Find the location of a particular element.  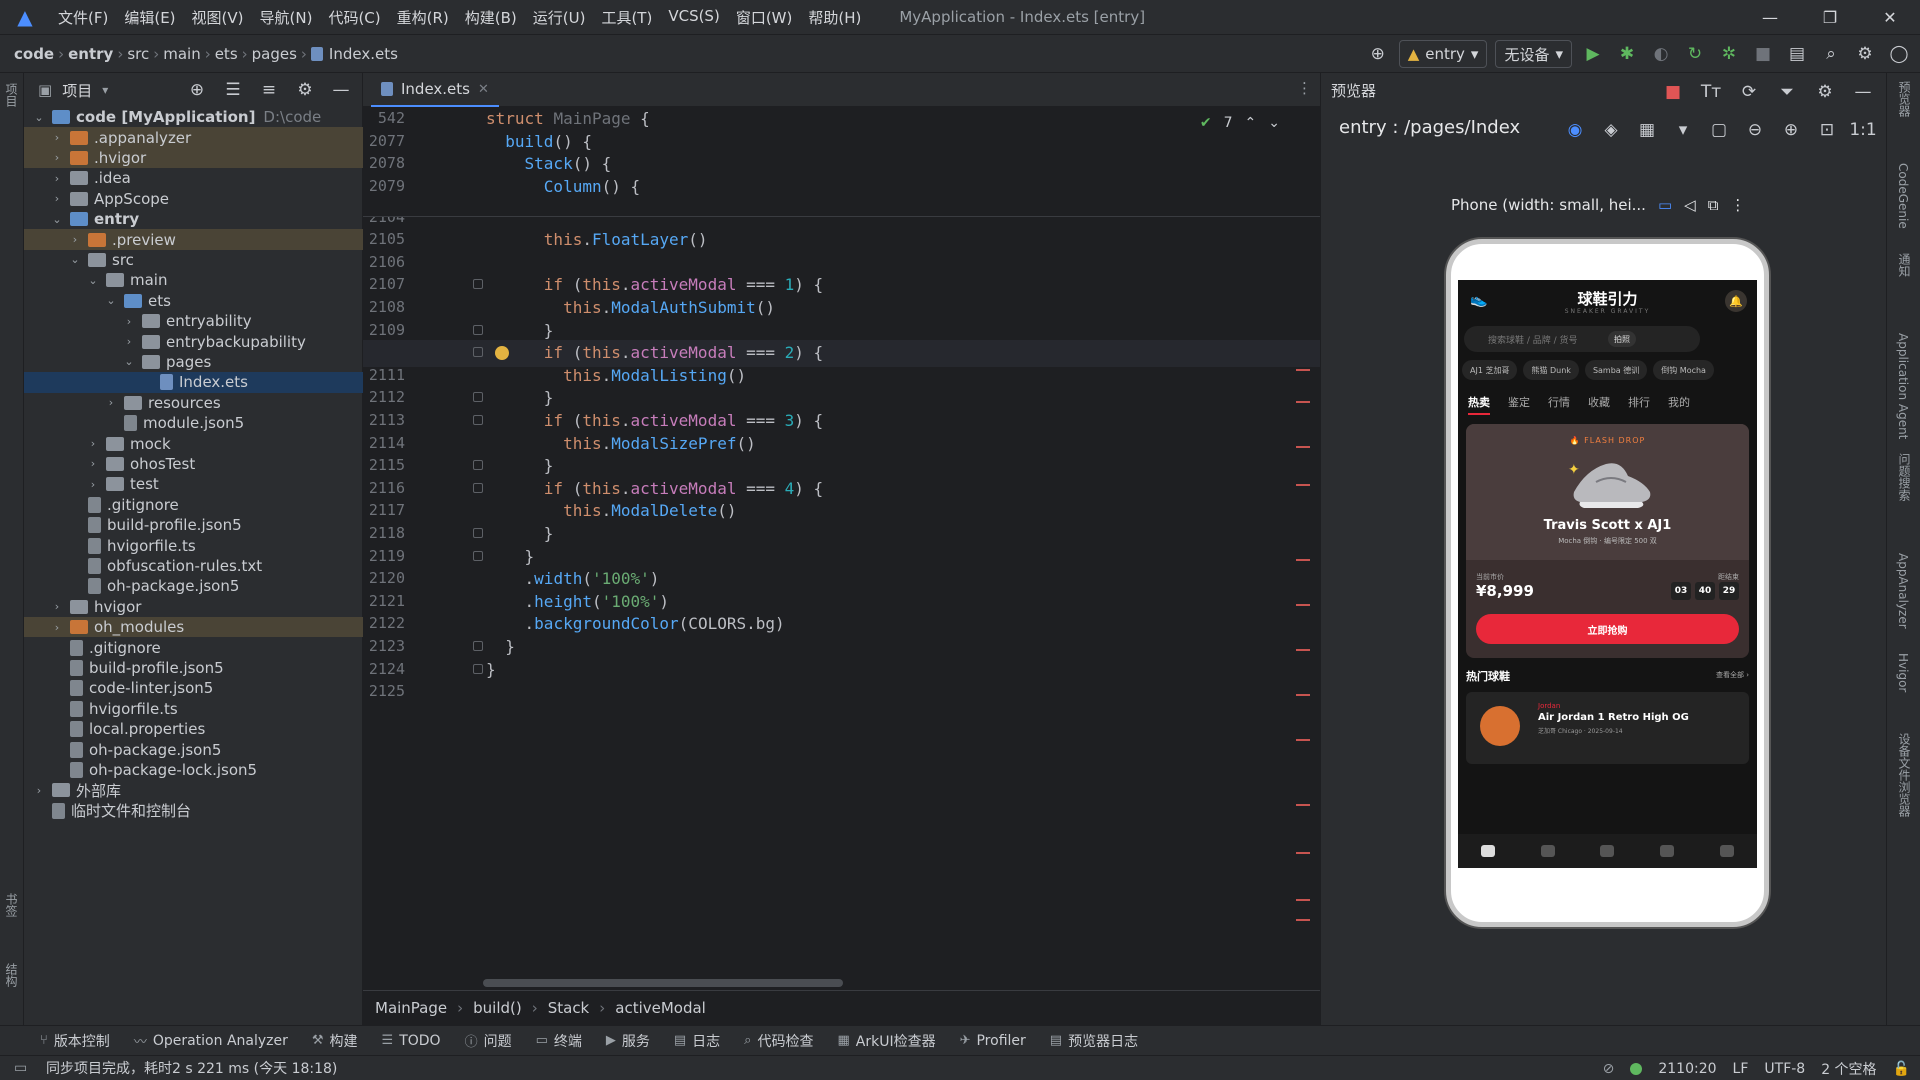

tab-index-ets: Index.ets ✕ is located at coordinates (435, 90).